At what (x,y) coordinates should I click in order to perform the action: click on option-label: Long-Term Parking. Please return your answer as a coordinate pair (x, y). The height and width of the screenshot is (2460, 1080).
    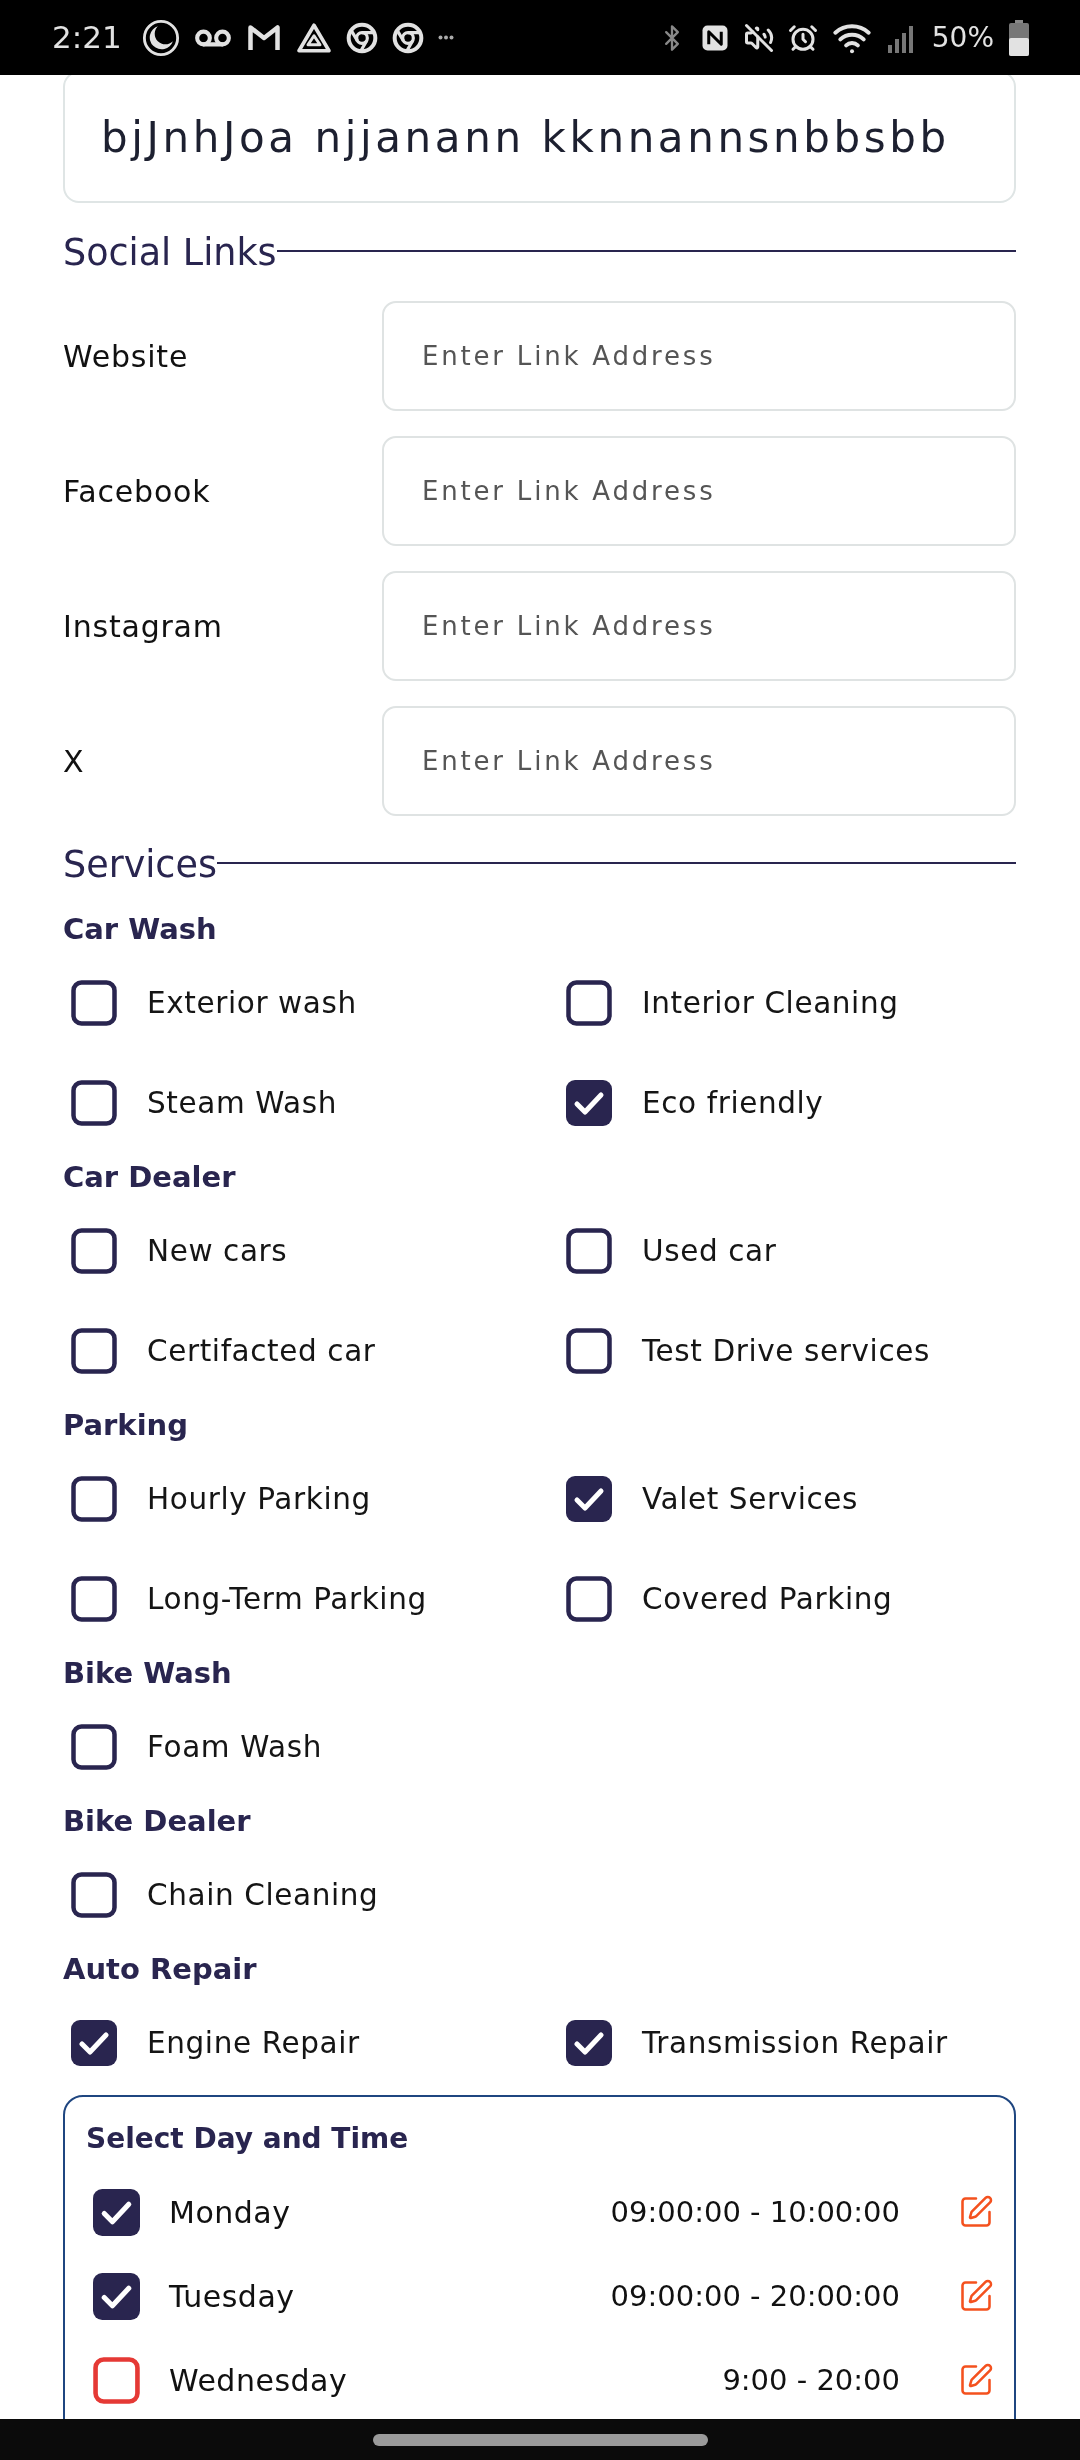
    Looking at the image, I should click on (287, 1599).